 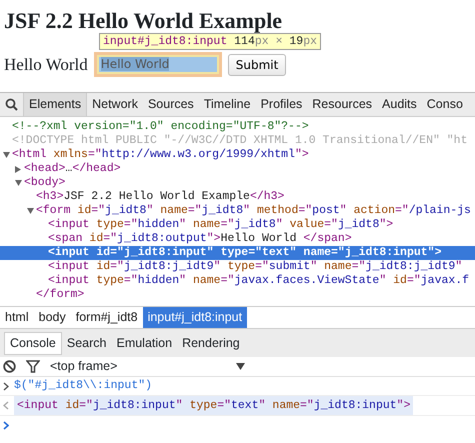 I want to click on selected-tree-row: <input id="j_idt8:input" type="text" name="j_idt8:input">, so click(x=237, y=253).